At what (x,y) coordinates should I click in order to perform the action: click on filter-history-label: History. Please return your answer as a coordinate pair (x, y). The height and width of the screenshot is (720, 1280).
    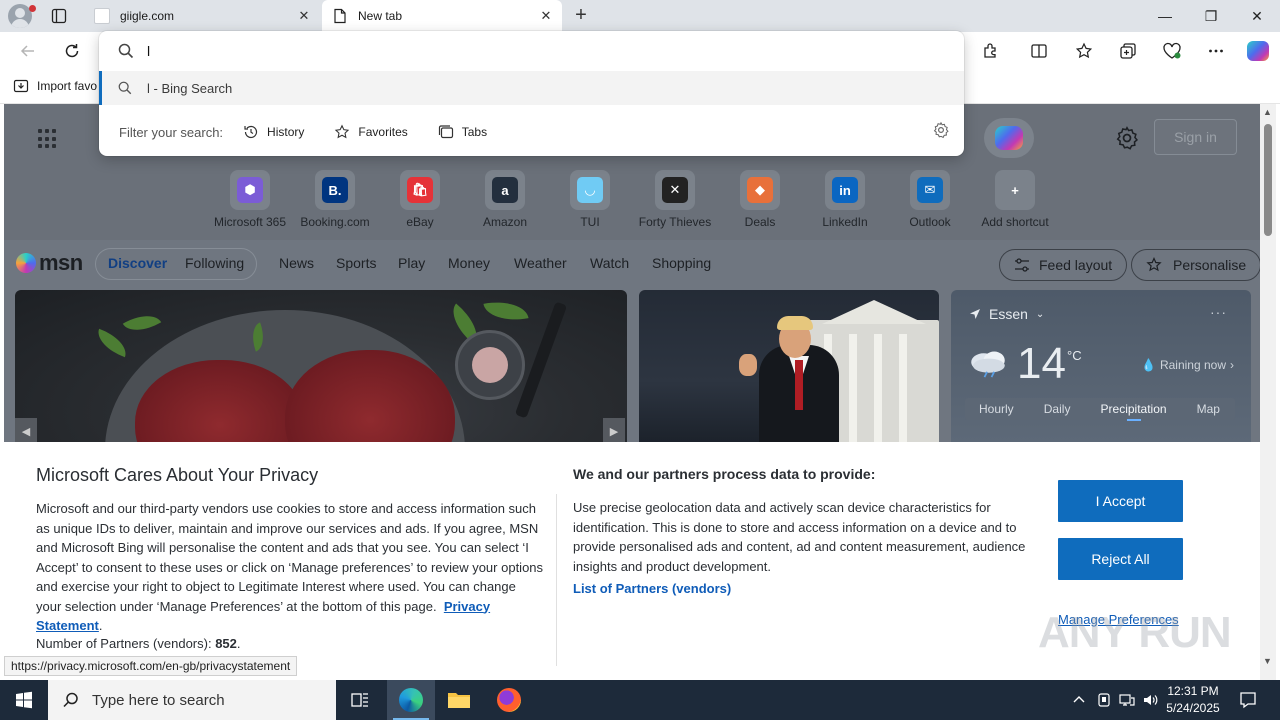
    Looking at the image, I should click on (286, 132).